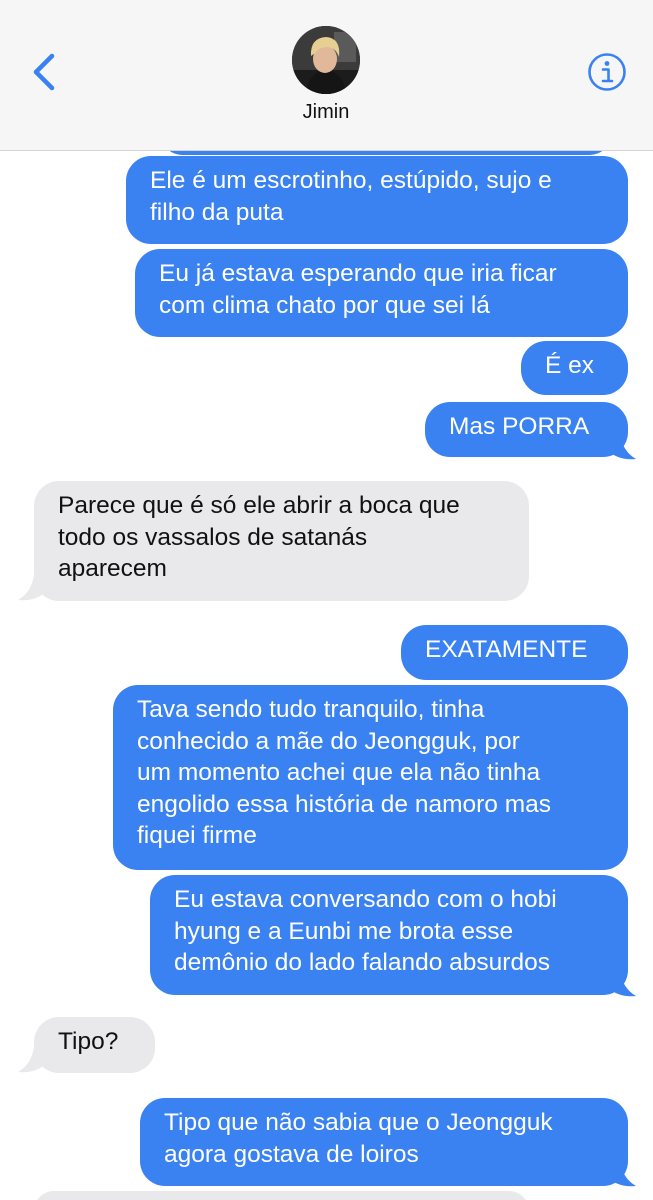  Describe the element at coordinates (362, 962) in the screenshot. I see `message-text: demônio do lado falando absurdos` at that location.